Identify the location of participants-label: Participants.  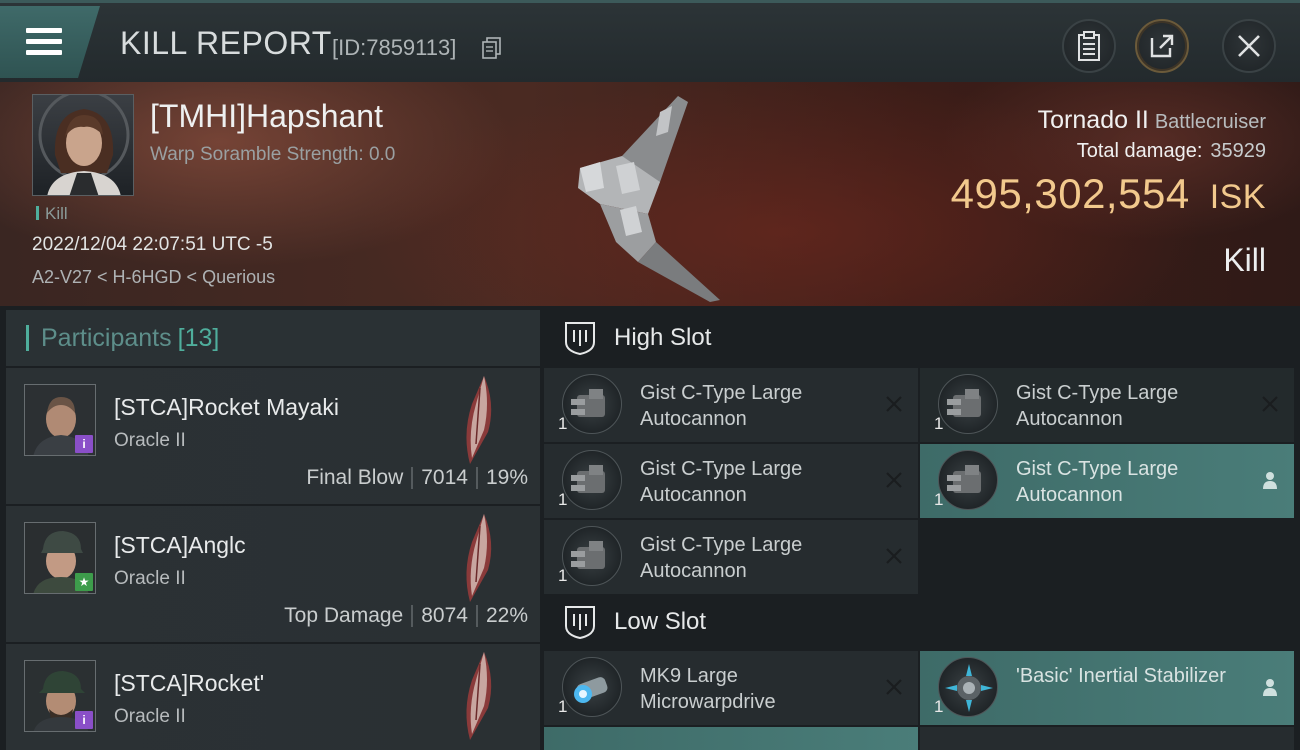
(106, 337).